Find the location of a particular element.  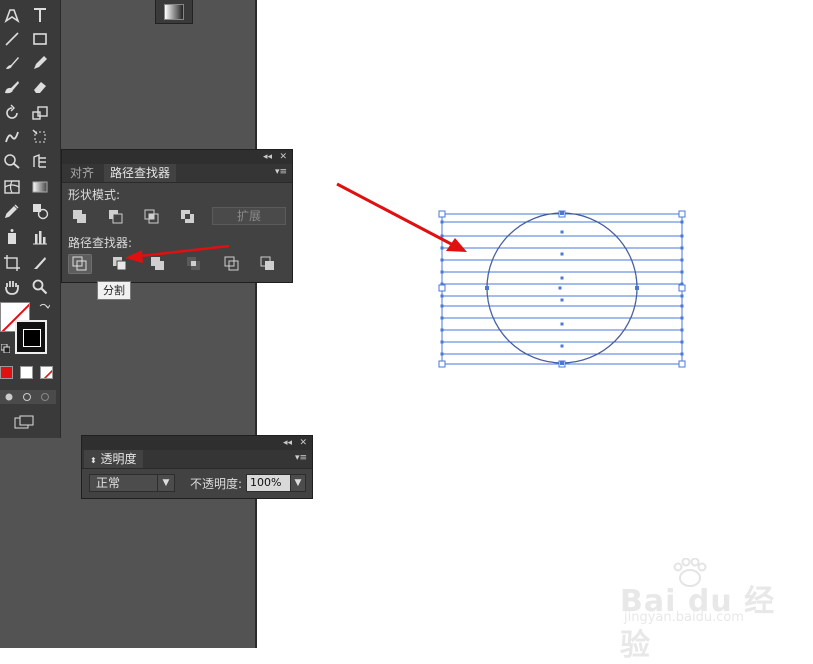

watermark-url: jingyan.baidu.com is located at coordinates (684, 617).